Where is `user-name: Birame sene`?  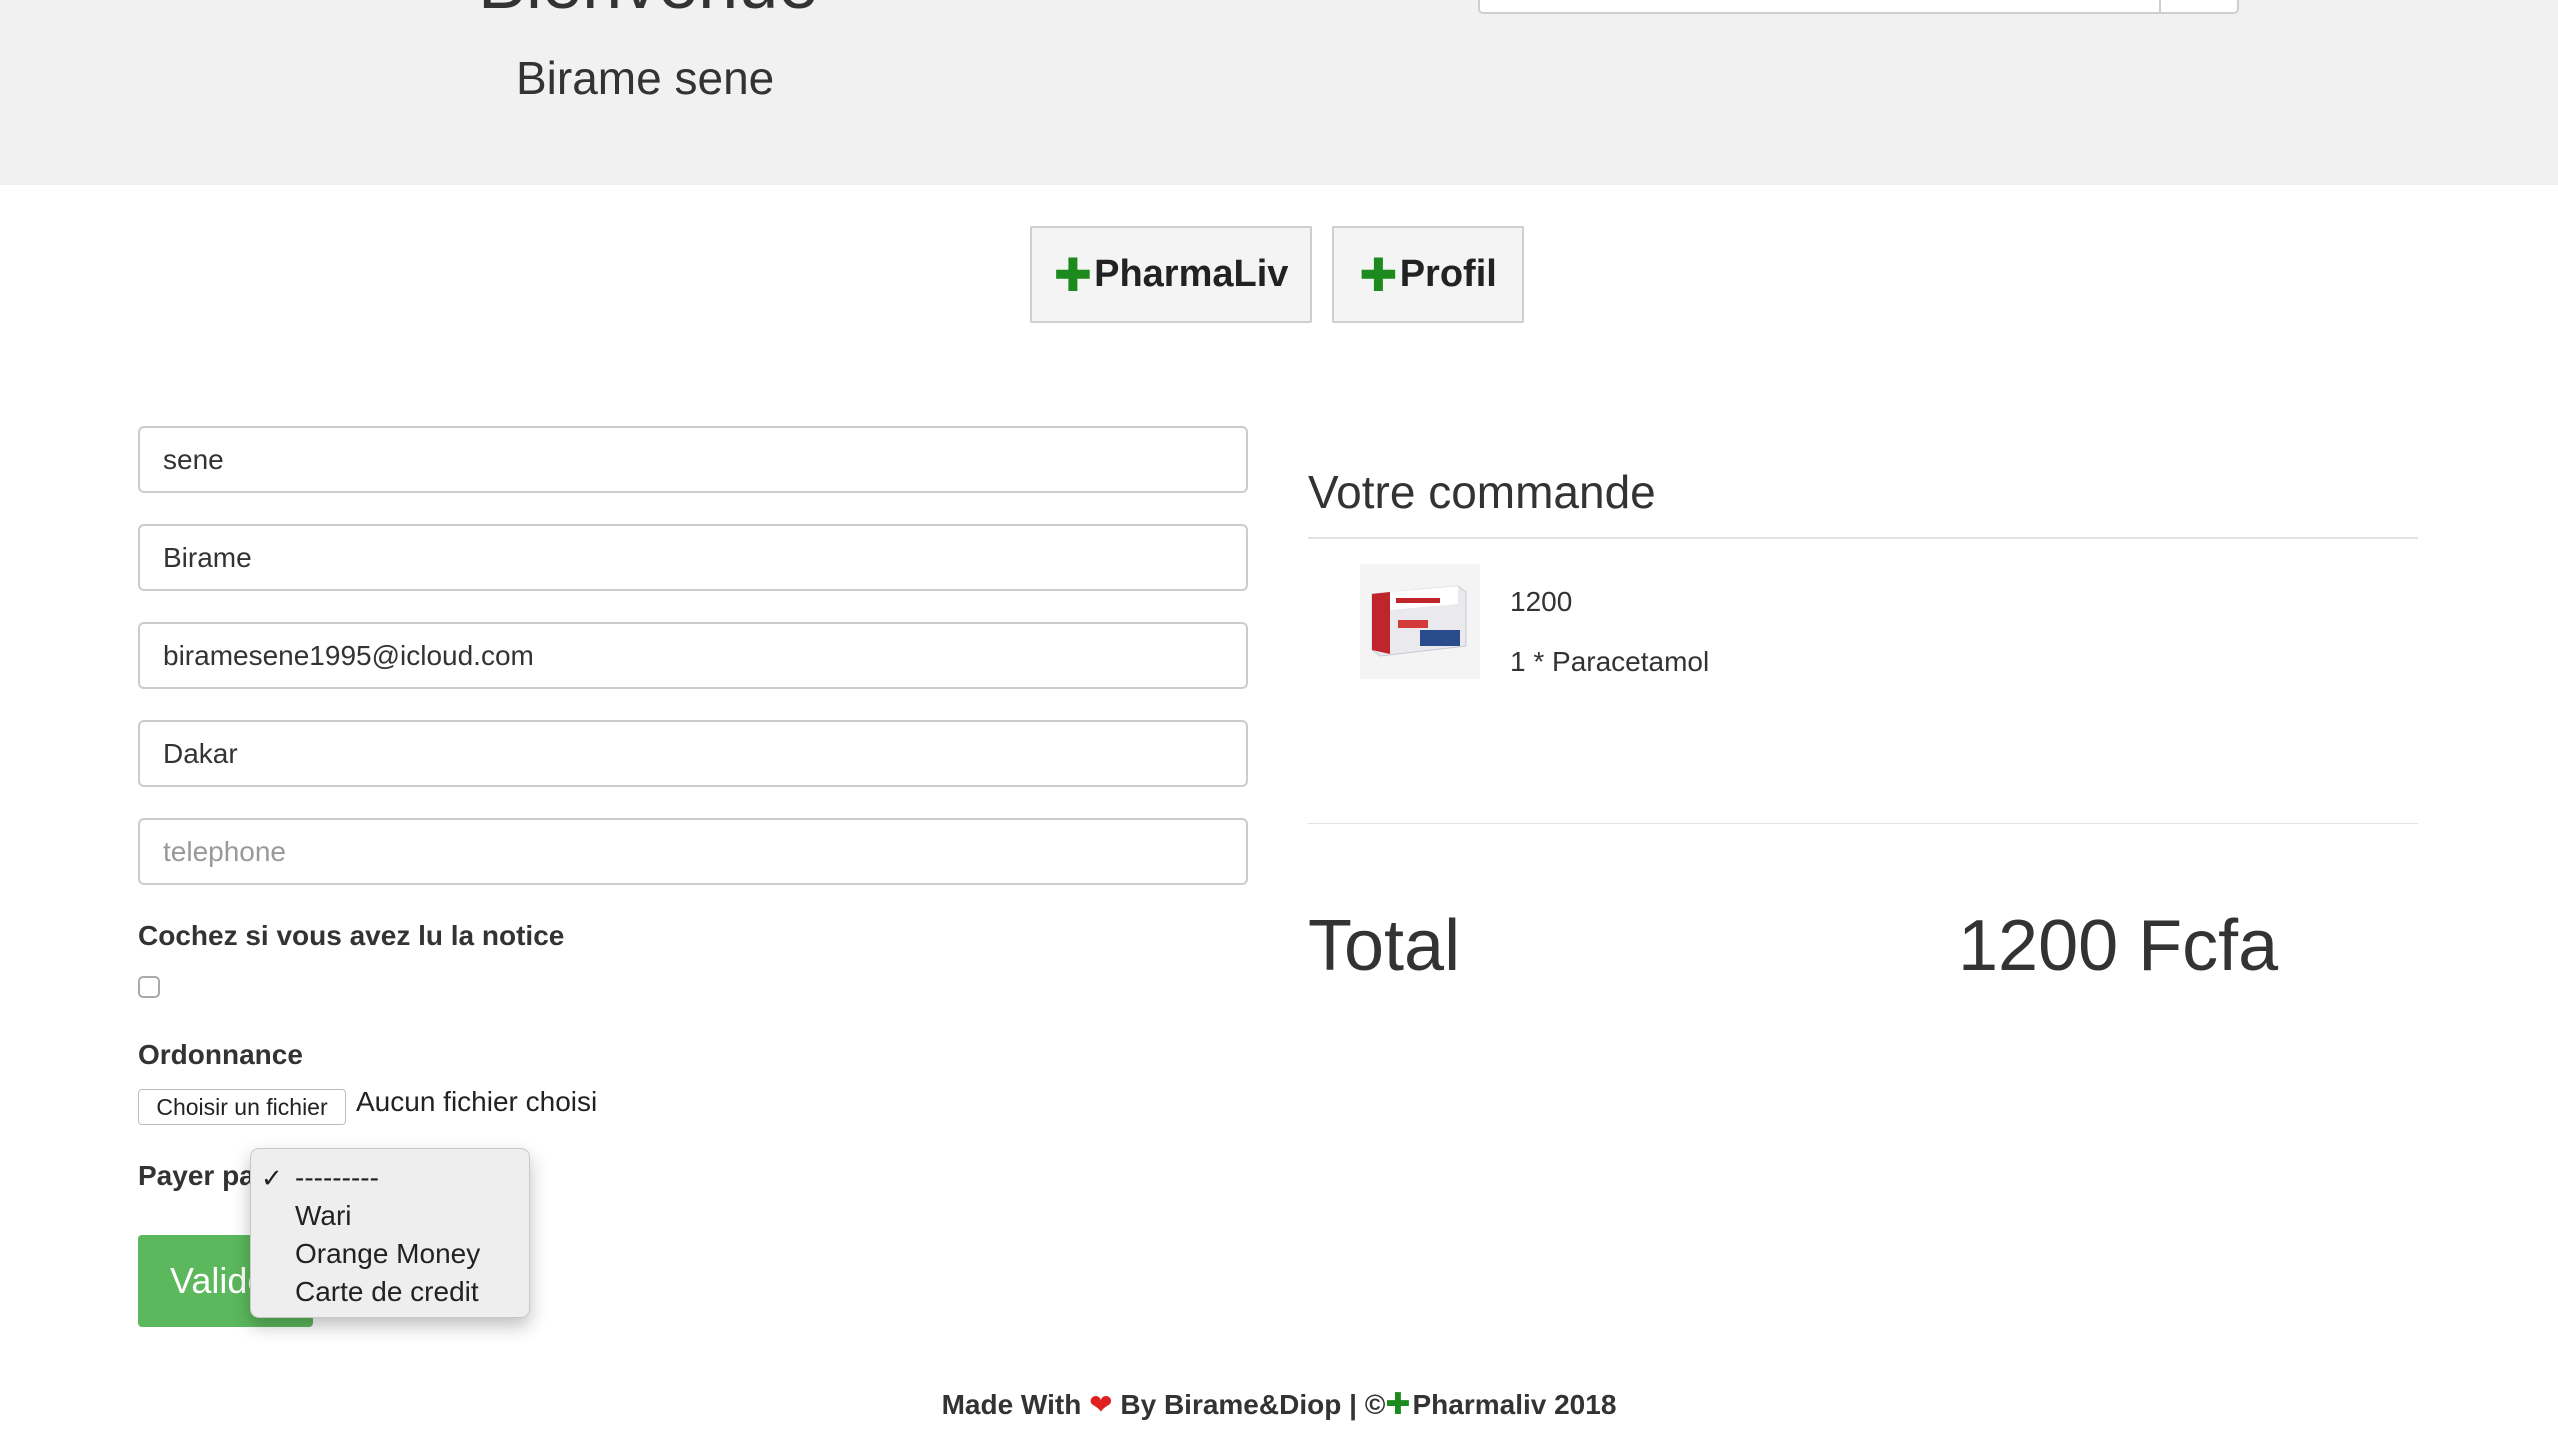 user-name: Birame sene is located at coordinates (645, 78).